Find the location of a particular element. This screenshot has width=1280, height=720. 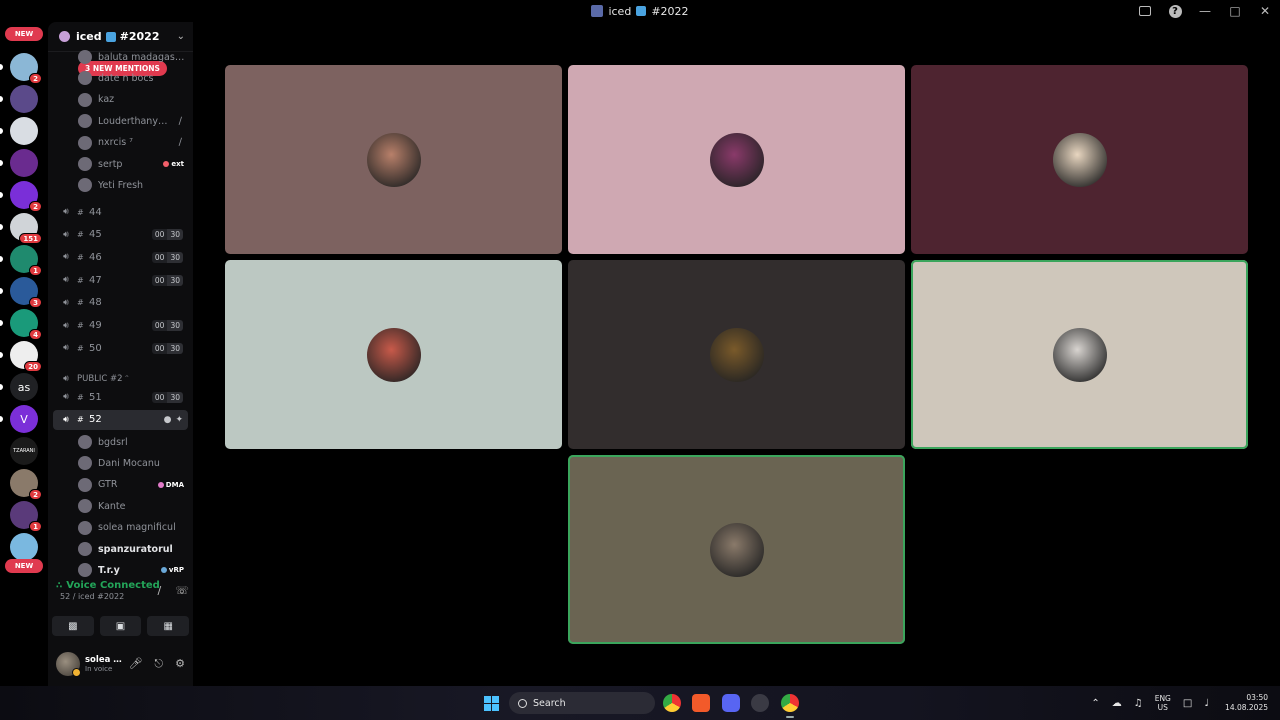

headphones-icon: ⎋ is located at coordinates (158, 664).